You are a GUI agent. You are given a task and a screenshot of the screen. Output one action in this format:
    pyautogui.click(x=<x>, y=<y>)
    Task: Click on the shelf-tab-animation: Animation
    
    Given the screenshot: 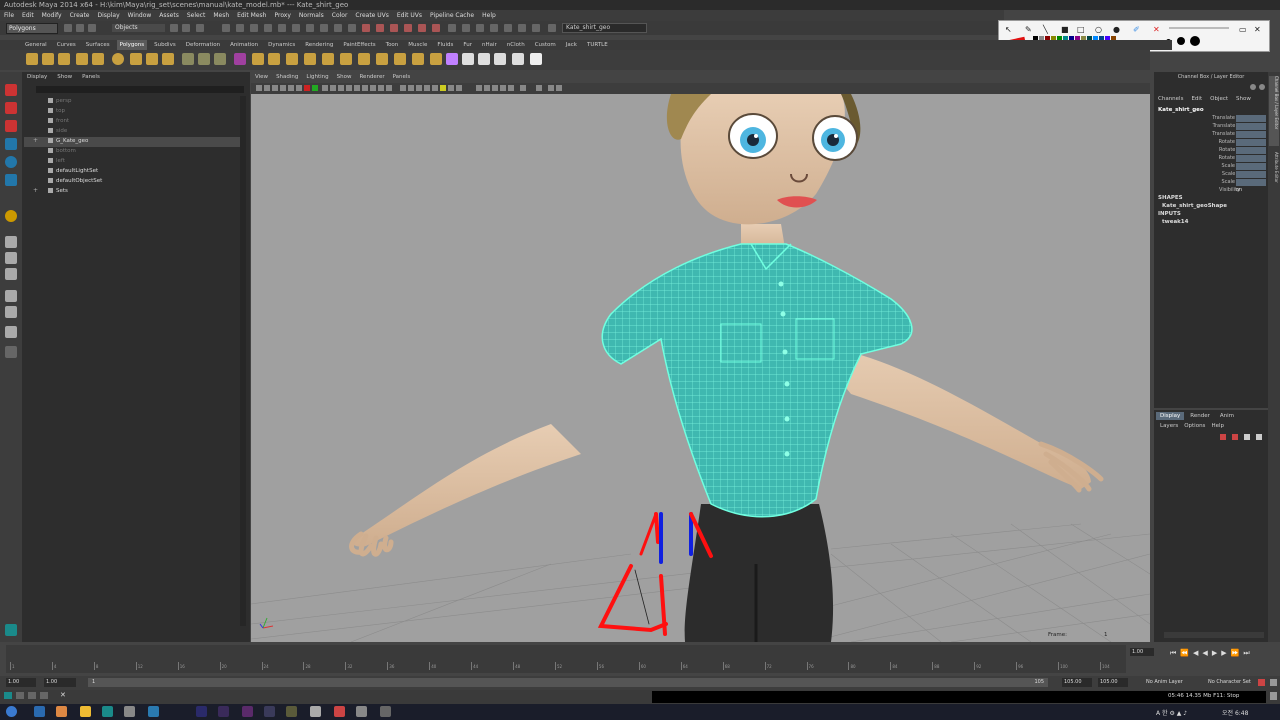 What is the action you would take?
    pyautogui.click(x=244, y=45)
    